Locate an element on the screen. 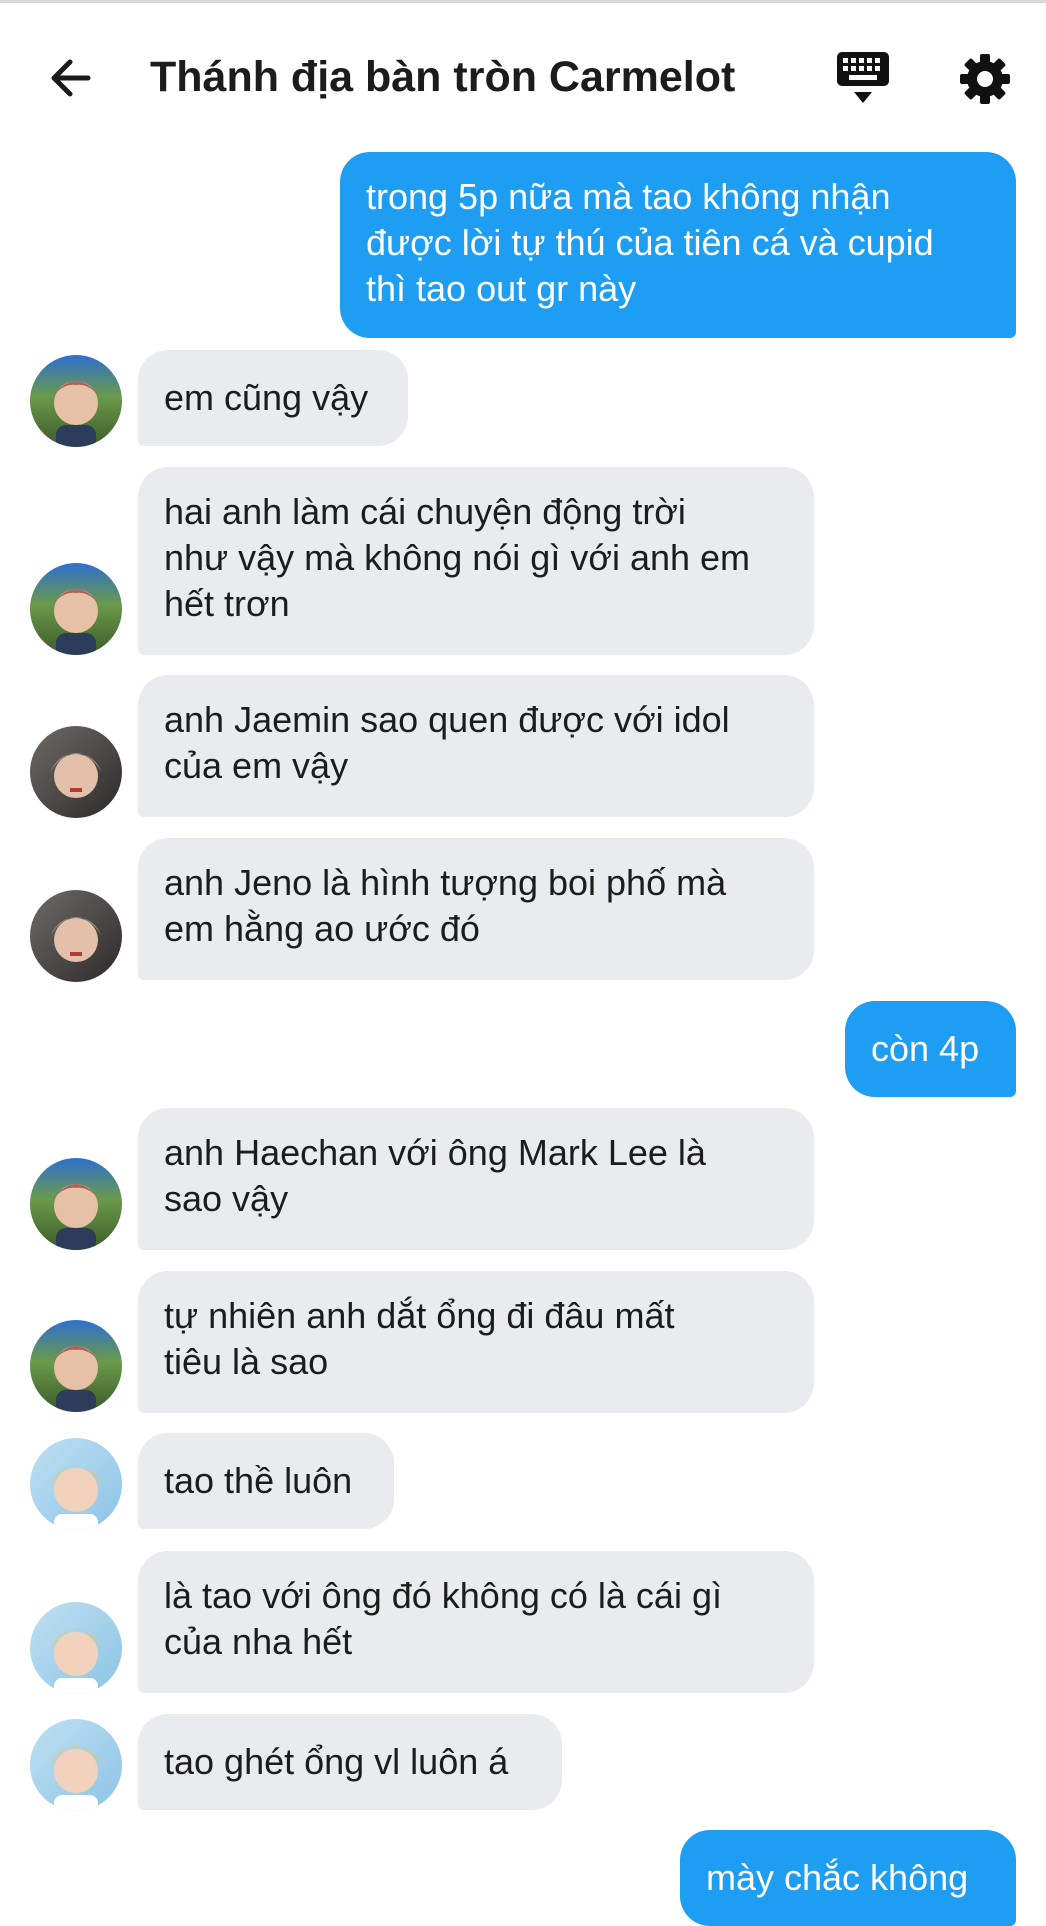 The image size is (1046, 1926). message-bubble-outgoing: mày chắc không is located at coordinates (848, 1878).